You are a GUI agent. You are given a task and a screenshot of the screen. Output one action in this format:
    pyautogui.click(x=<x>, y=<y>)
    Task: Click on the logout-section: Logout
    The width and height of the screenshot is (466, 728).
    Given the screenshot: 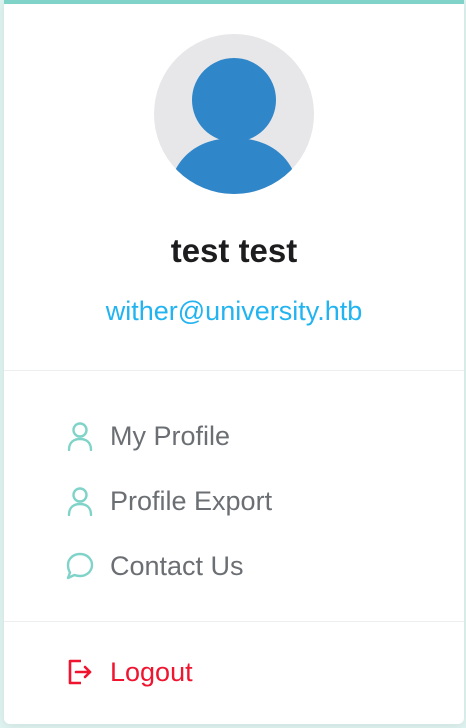 What is the action you would take?
    pyautogui.click(x=234, y=672)
    